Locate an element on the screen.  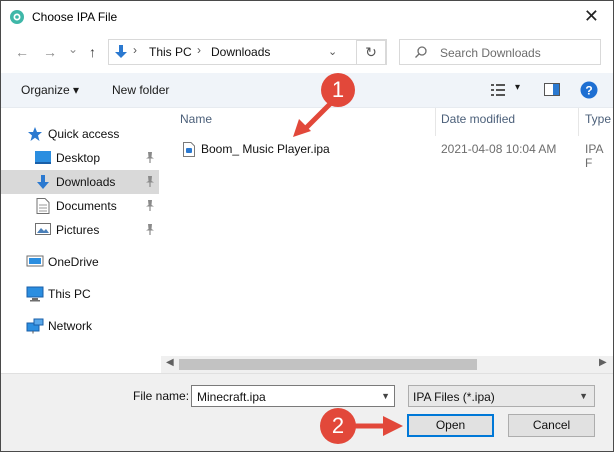
sidebar-item-network: Network is located at coordinates (80, 326).